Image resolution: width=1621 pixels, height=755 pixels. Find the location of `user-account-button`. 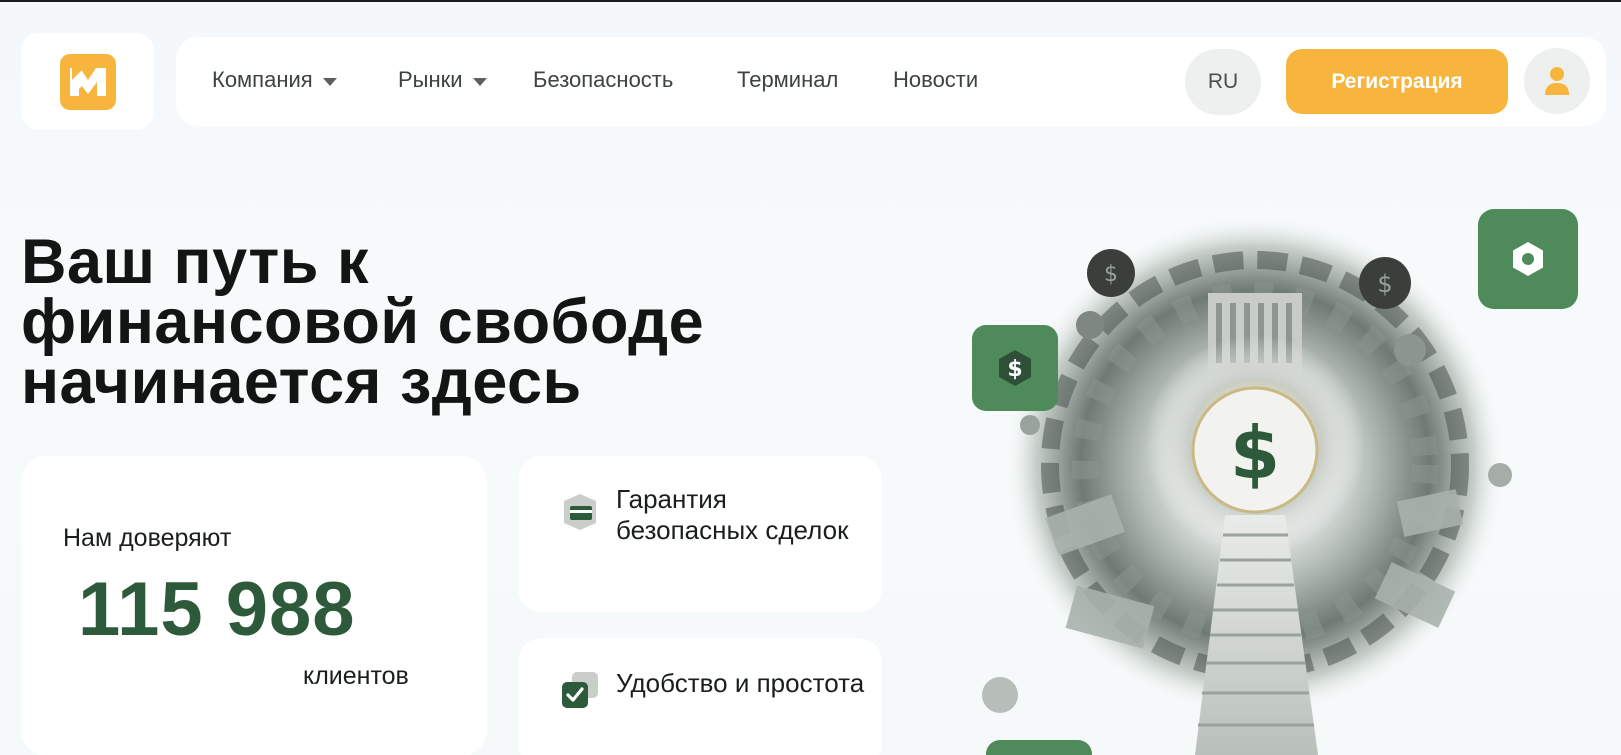

user-account-button is located at coordinates (1557, 81).